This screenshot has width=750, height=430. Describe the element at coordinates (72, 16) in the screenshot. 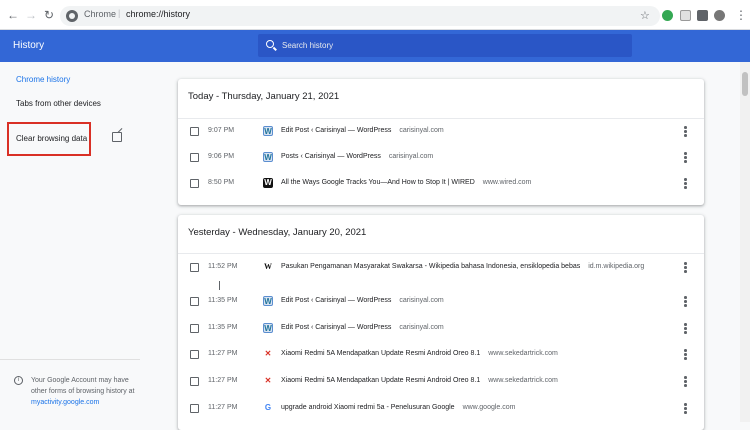

I see `chrome-site-icon` at that location.